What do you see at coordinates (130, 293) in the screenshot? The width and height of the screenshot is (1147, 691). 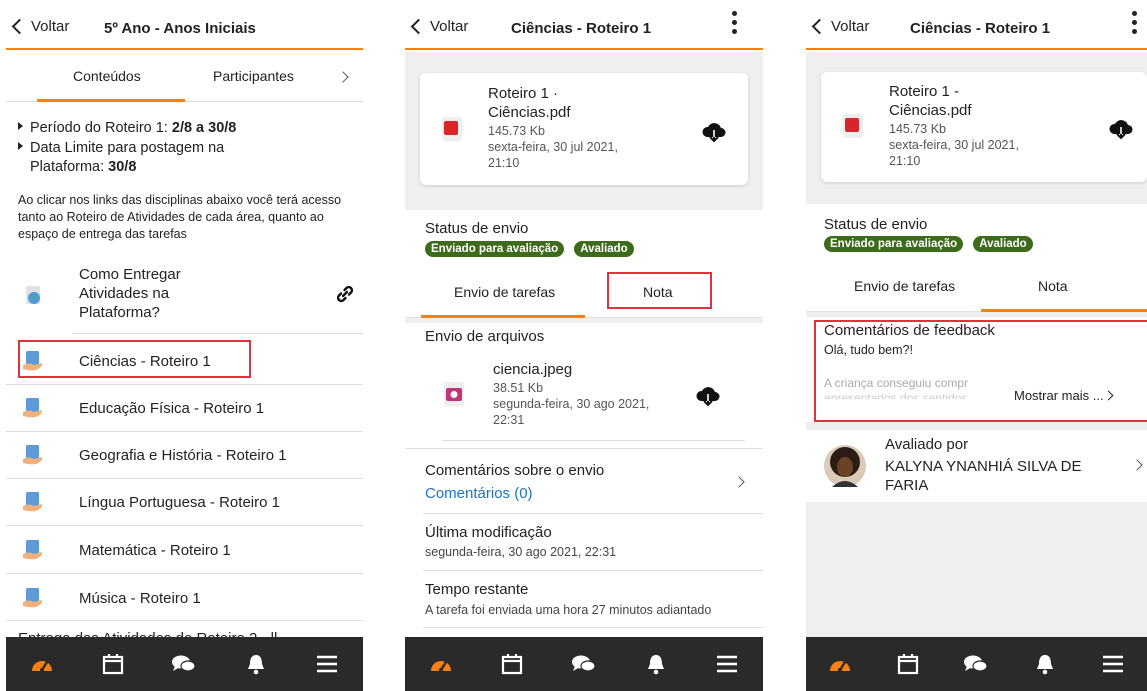 I see `howto-label: Como Entregar Atividades na Plataforma?` at bounding box center [130, 293].